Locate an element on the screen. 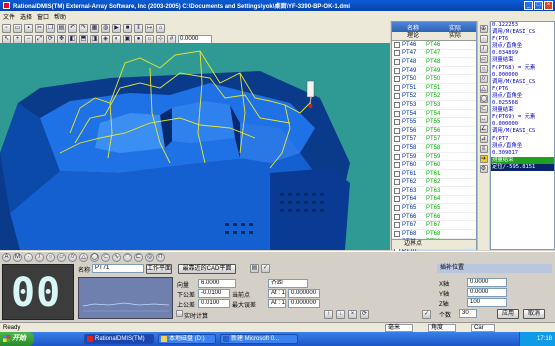 The image size is (555, 346). point-row: PT64 PT64 is located at coordinates (434, 200).